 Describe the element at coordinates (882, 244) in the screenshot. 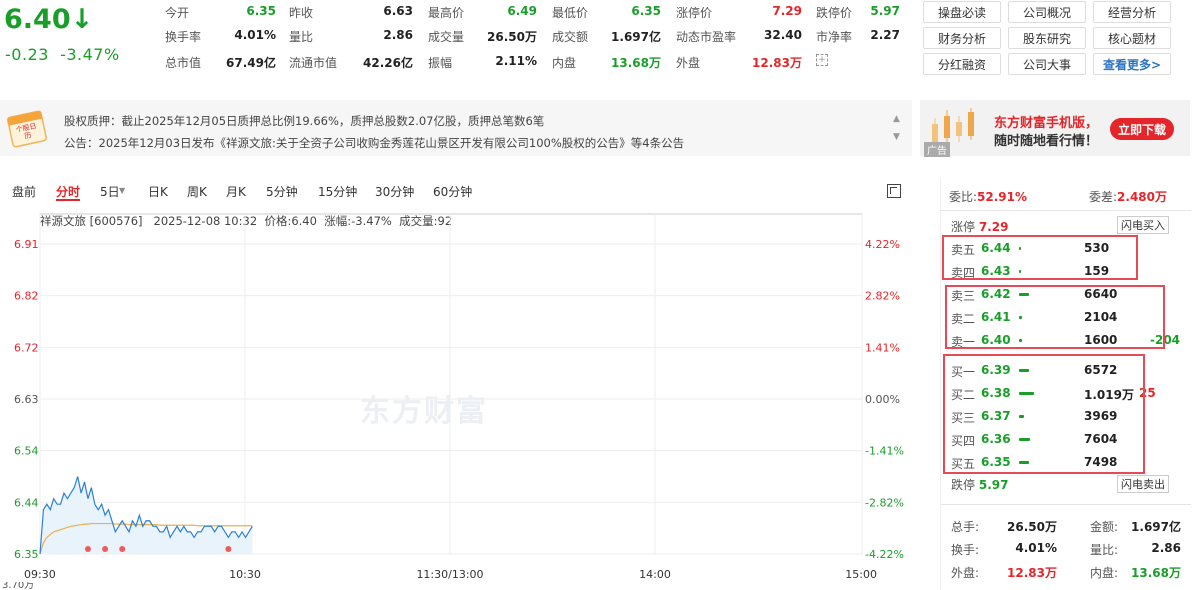

I see `right-tick: 4.22%` at that location.